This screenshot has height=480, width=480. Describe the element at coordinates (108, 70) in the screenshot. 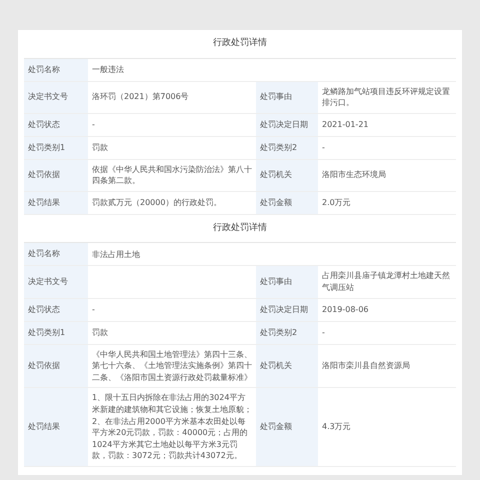

I see `field-value: 一般违法` at that location.